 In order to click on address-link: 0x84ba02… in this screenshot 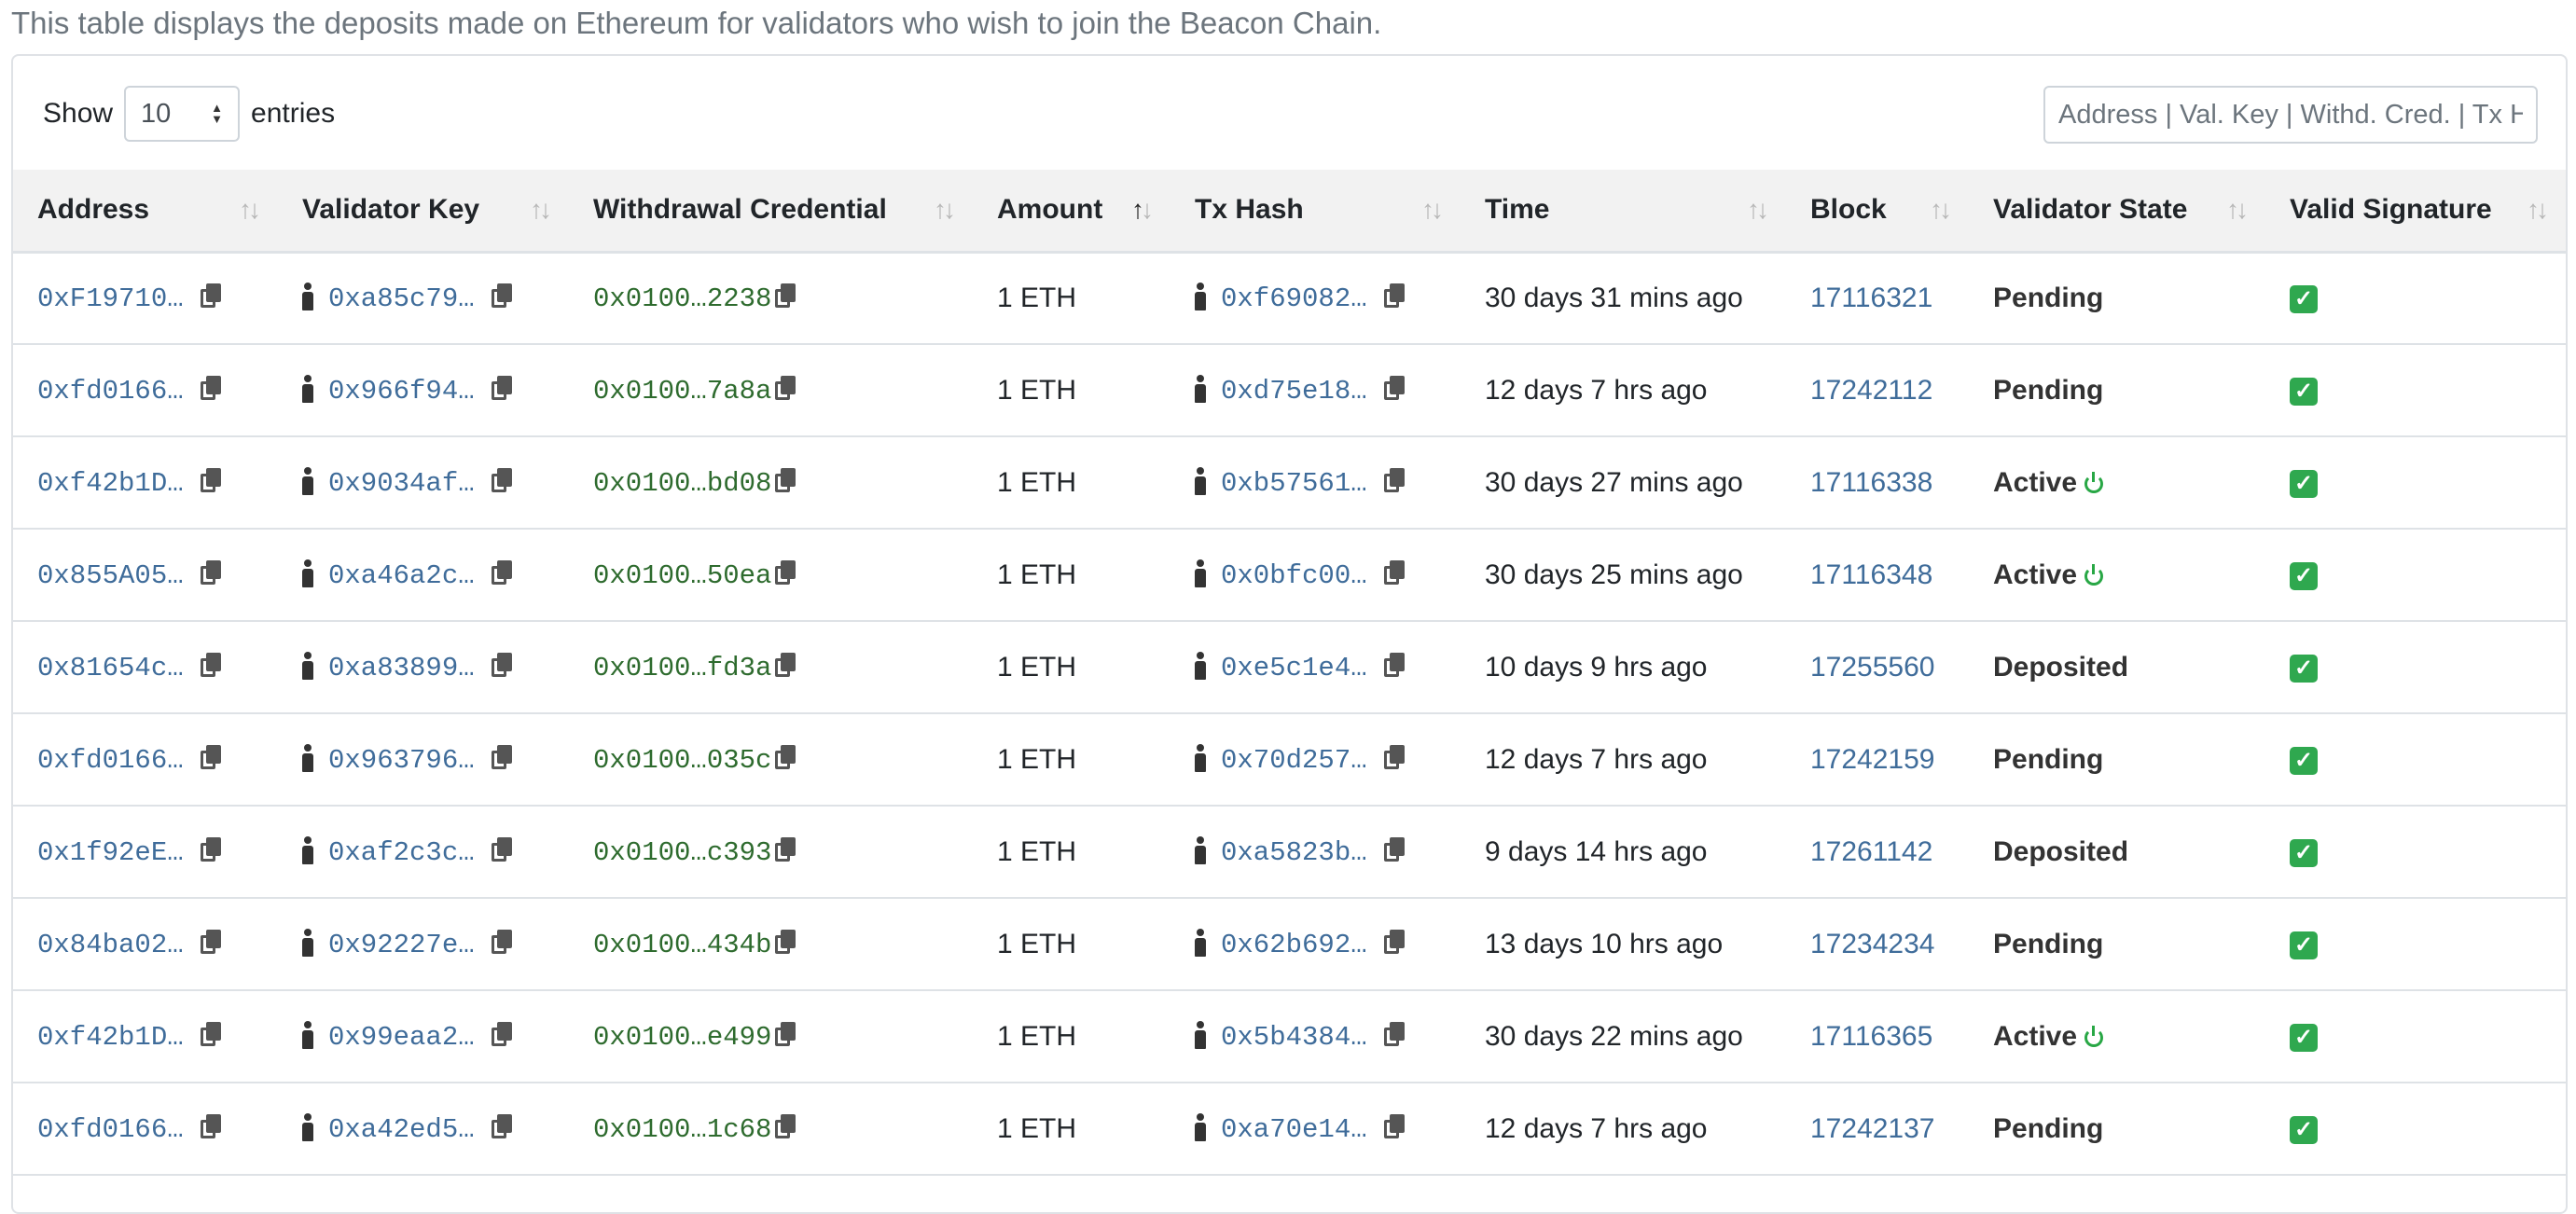, I will do `click(110, 945)`.